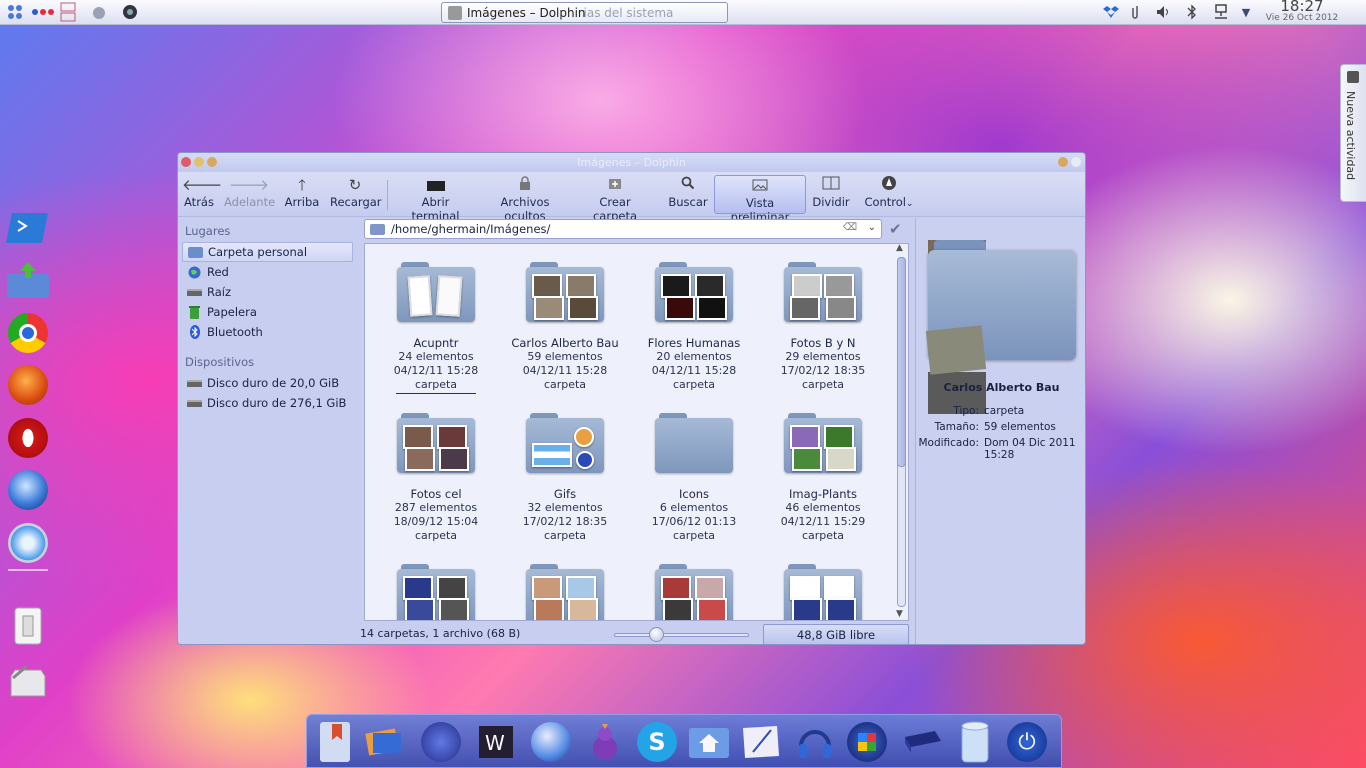 The height and width of the screenshot is (768, 1366). I want to click on storage-launcher, so click(28, 680).